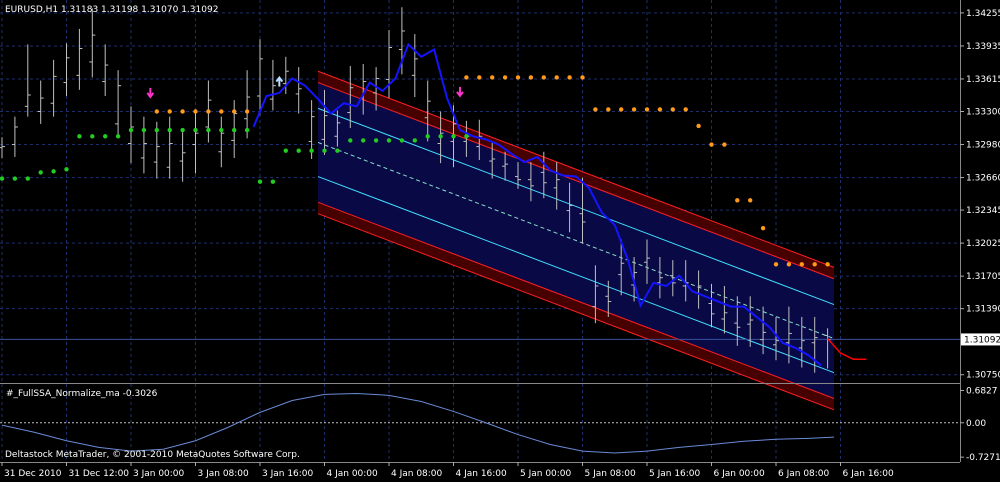 This screenshot has width=1000, height=482. Describe the element at coordinates (546, 474) in the screenshot. I see `time-tick-label: 5 Jan 00:00` at that location.